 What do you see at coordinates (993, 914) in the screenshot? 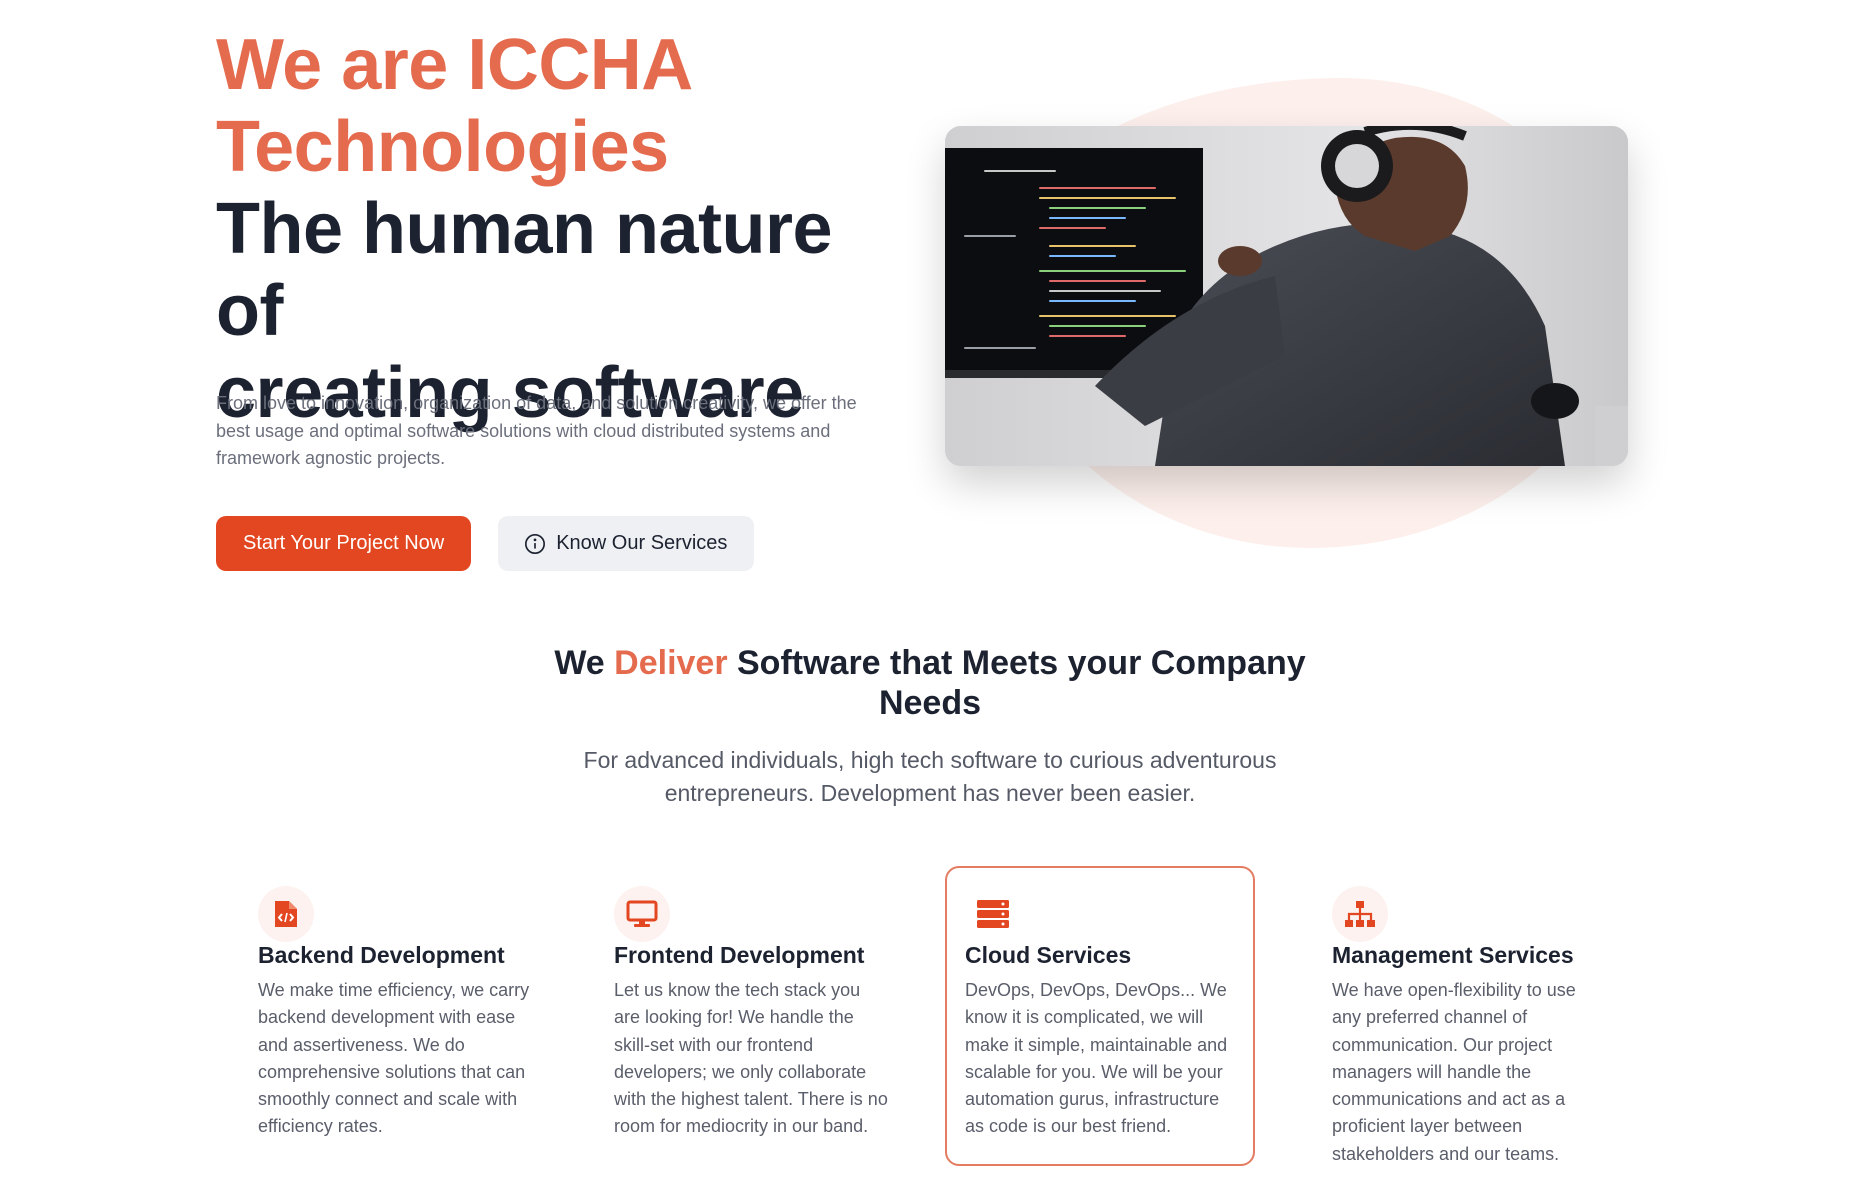
I see `server-icon` at bounding box center [993, 914].